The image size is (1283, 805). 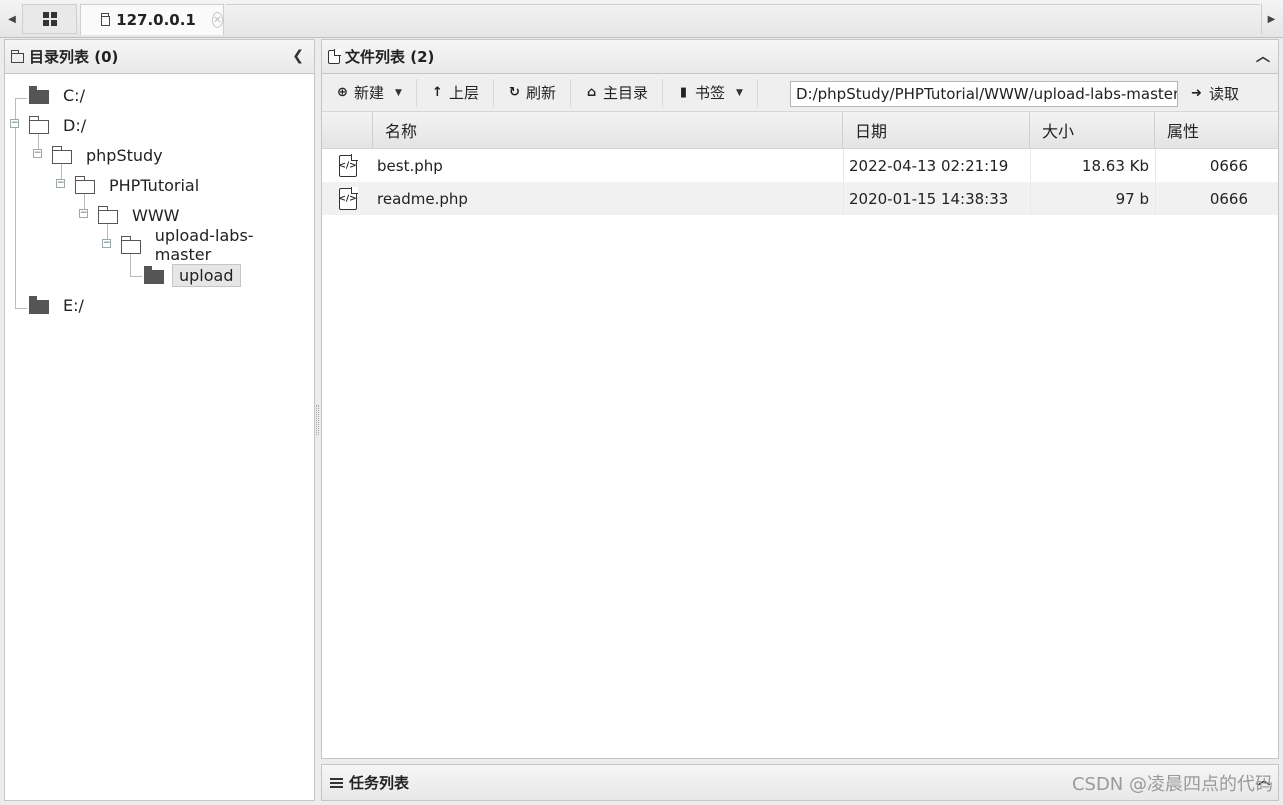 What do you see at coordinates (74, 95) in the screenshot?
I see `tree-node-label: C:/` at bounding box center [74, 95].